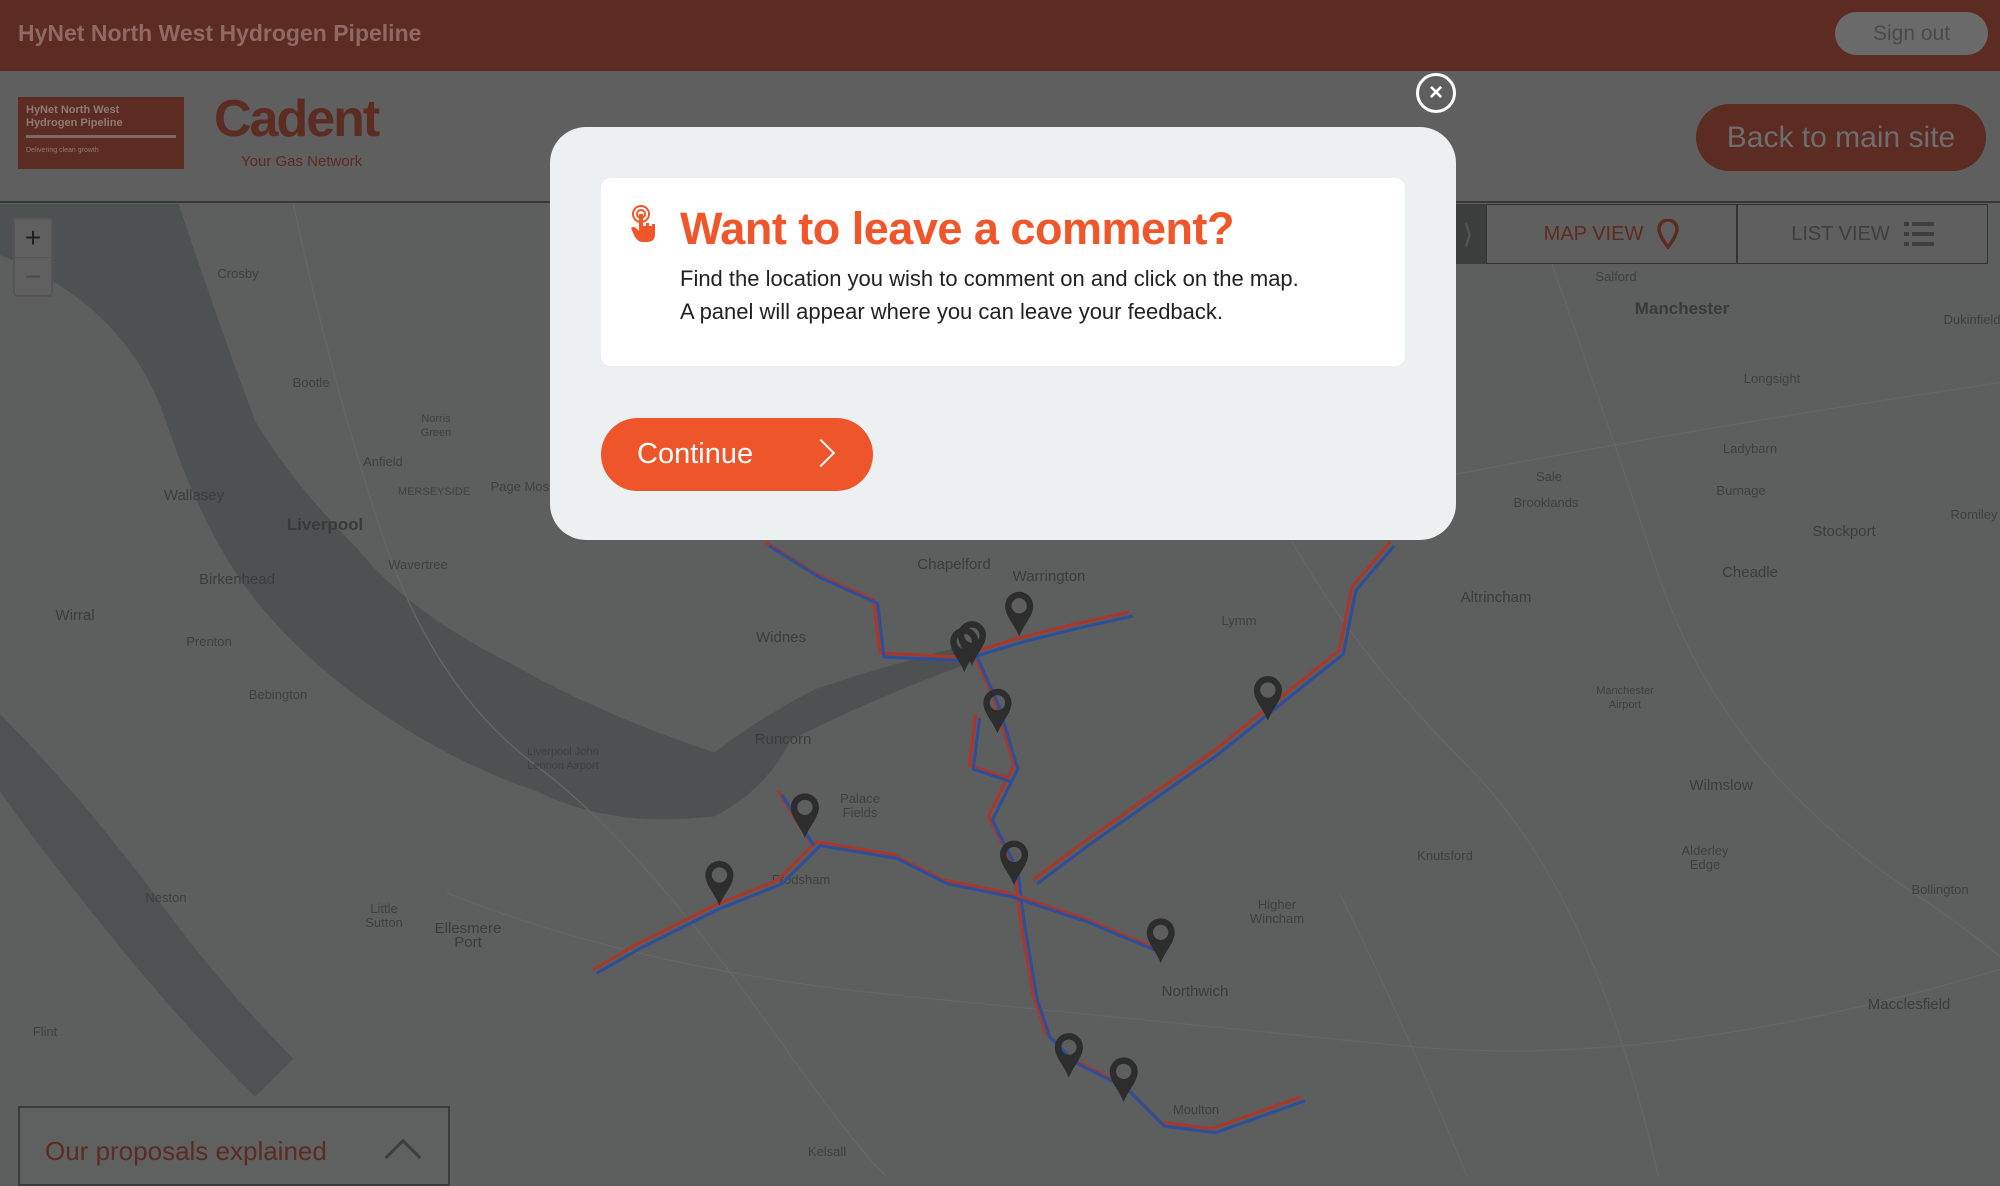  I want to click on proposals-explained-panel: Our proposals explained, so click(234, 1146).